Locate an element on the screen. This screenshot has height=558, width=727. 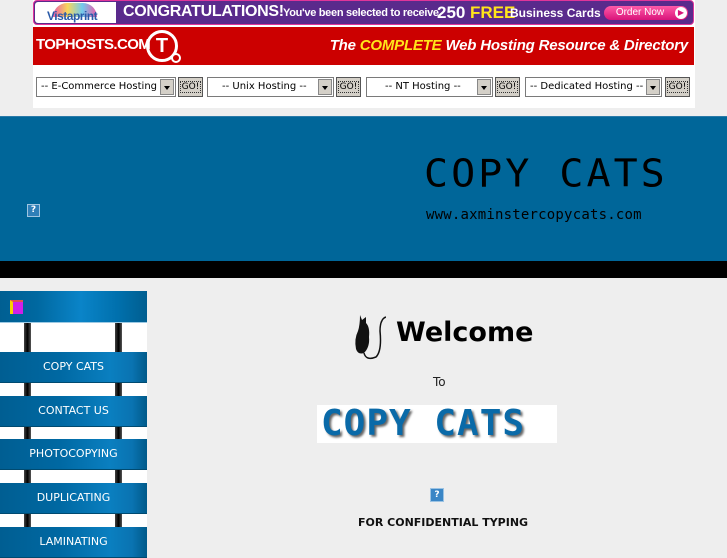
order-now-label: Order Now is located at coordinates (640, 12).